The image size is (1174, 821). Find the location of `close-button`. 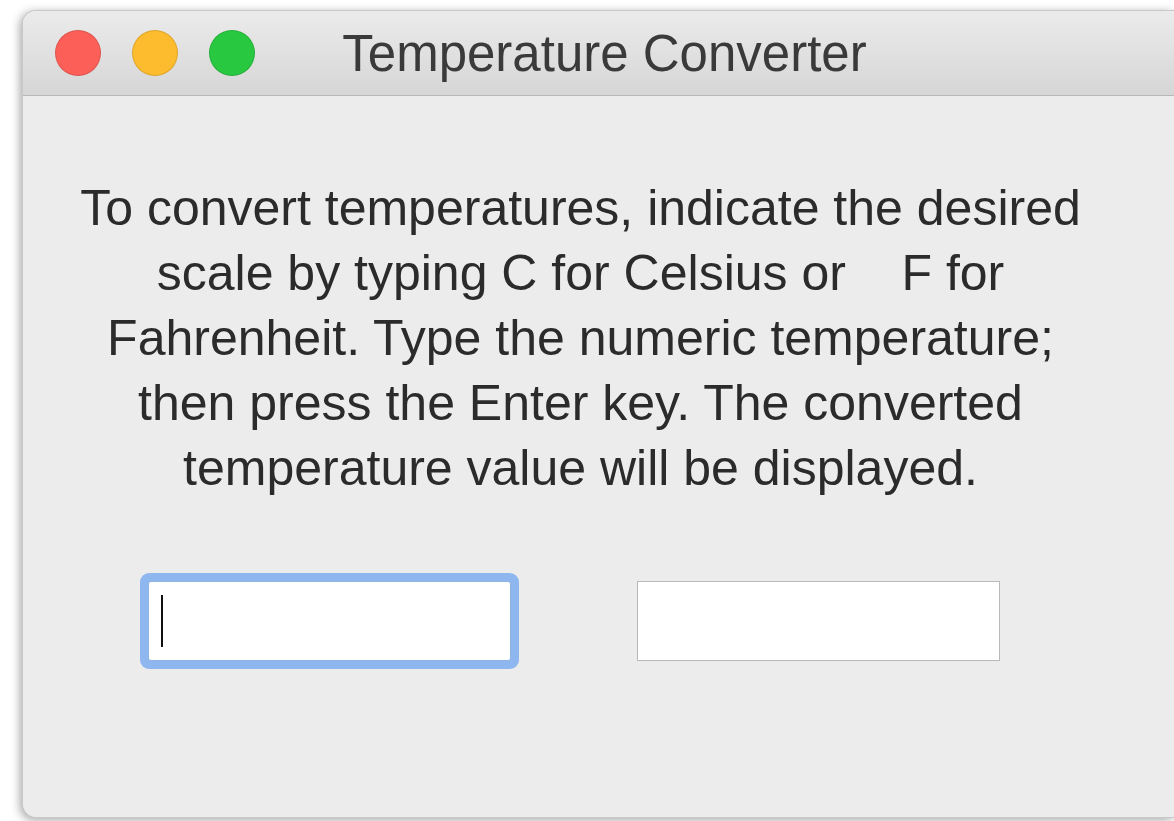

close-button is located at coordinates (78, 53).